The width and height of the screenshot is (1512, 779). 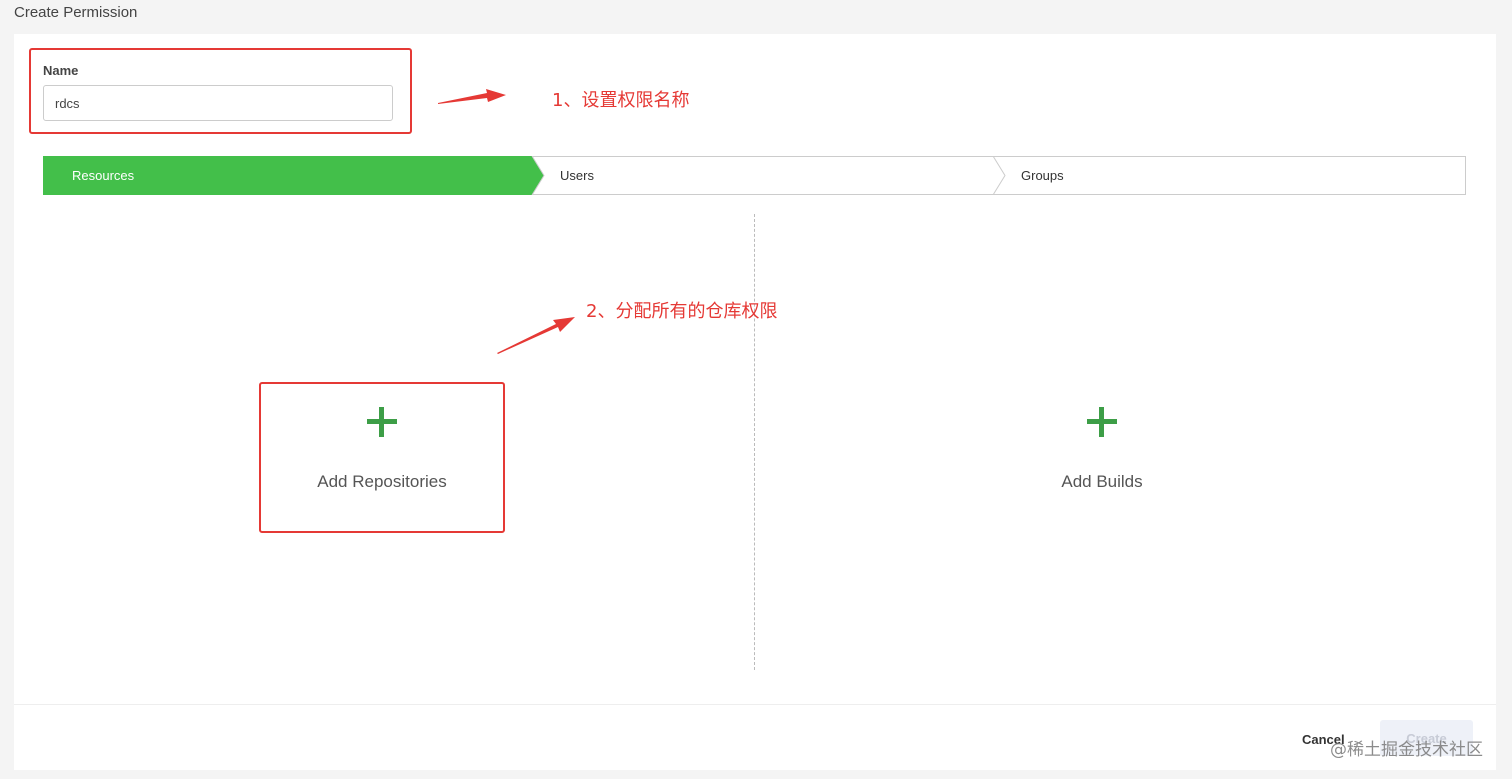 I want to click on watermark: @稀土掘金技术社区, so click(x=1406, y=750).